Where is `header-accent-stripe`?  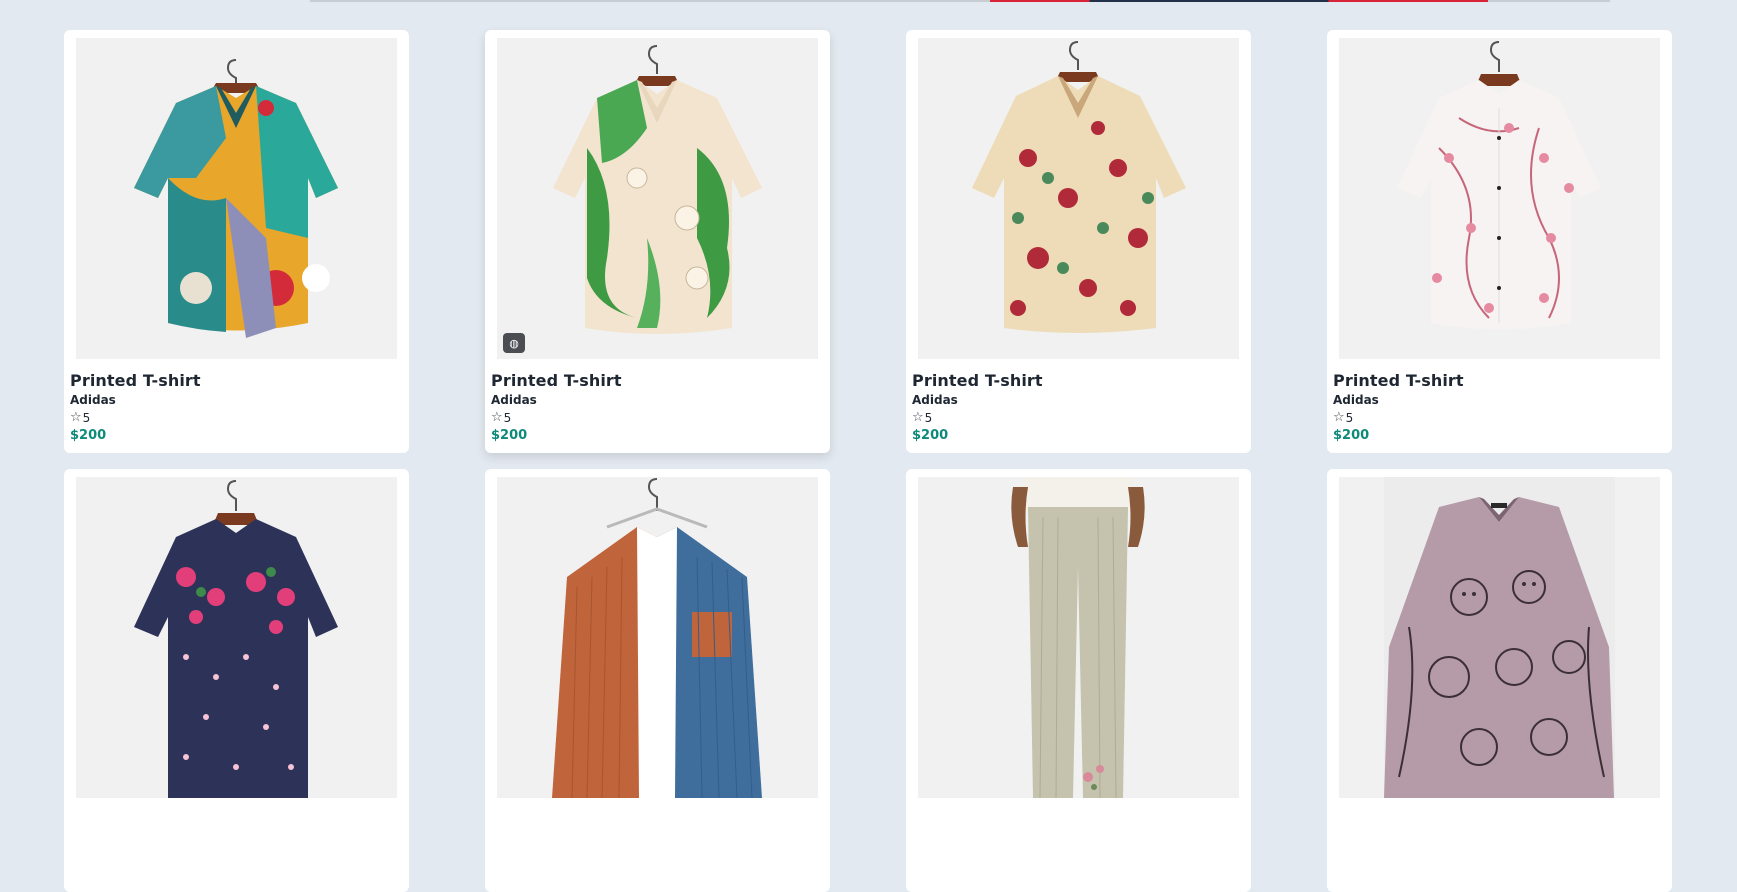
header-accent-stripe is located at coordinates (1239, 1).